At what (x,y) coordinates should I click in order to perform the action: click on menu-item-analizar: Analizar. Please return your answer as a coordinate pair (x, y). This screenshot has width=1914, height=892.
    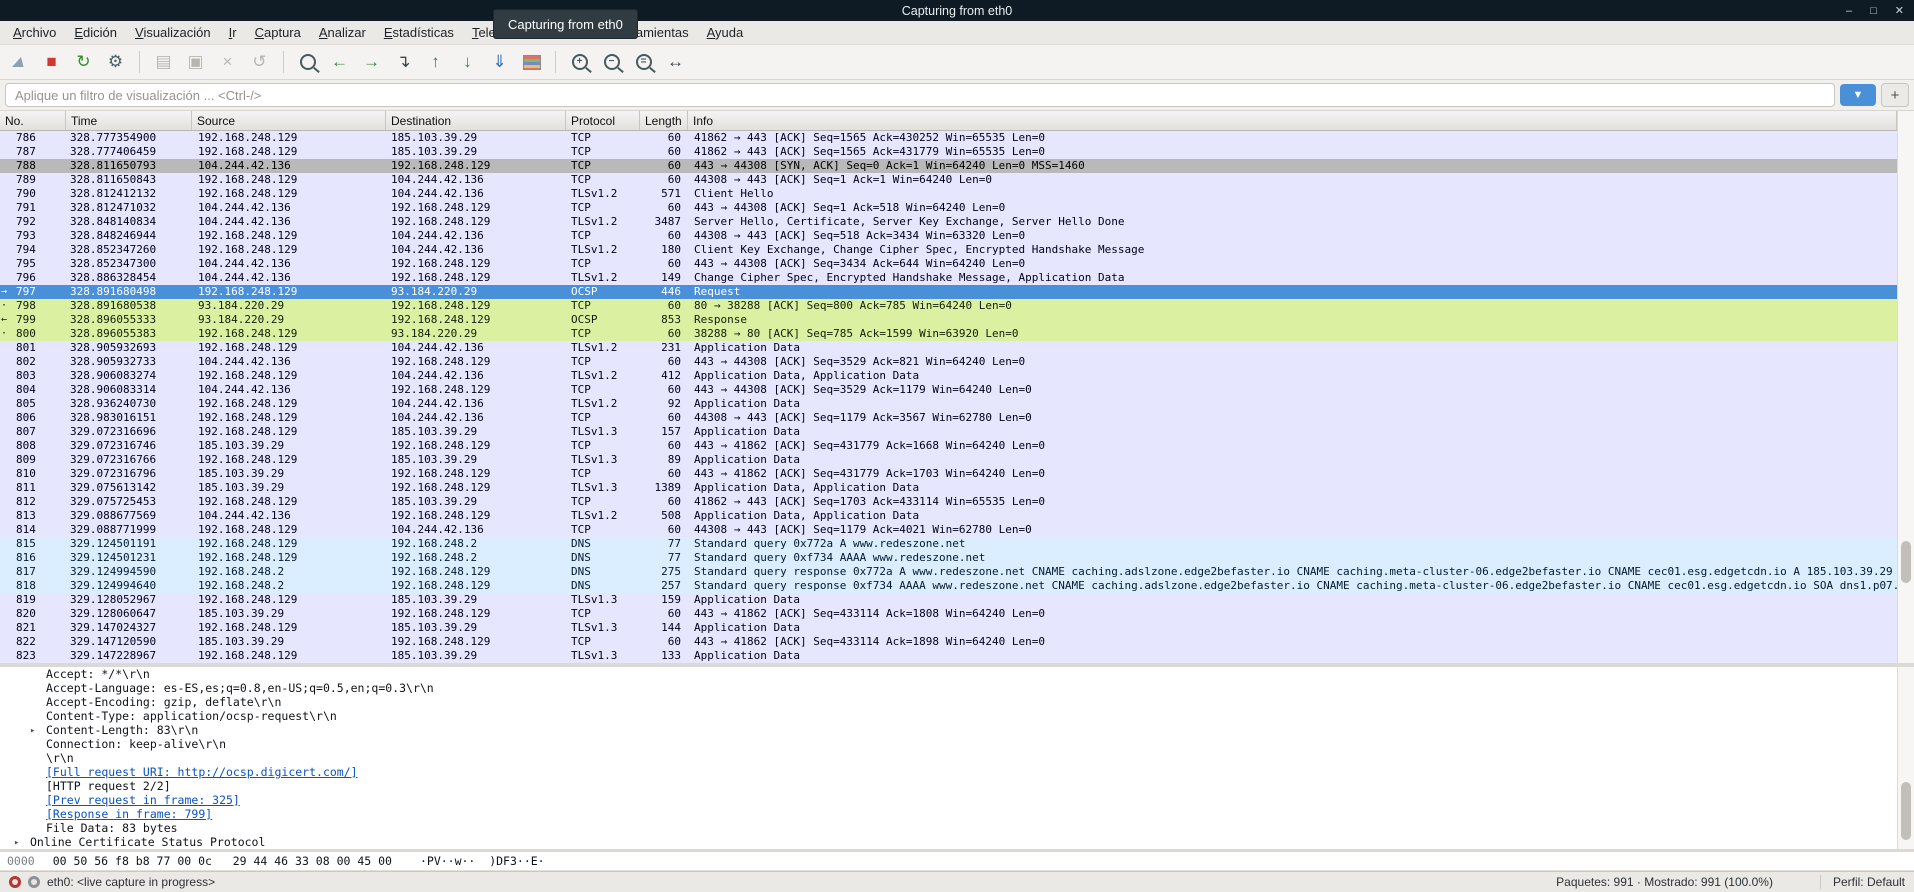
    Looking at the image, I should click on (342, 32).